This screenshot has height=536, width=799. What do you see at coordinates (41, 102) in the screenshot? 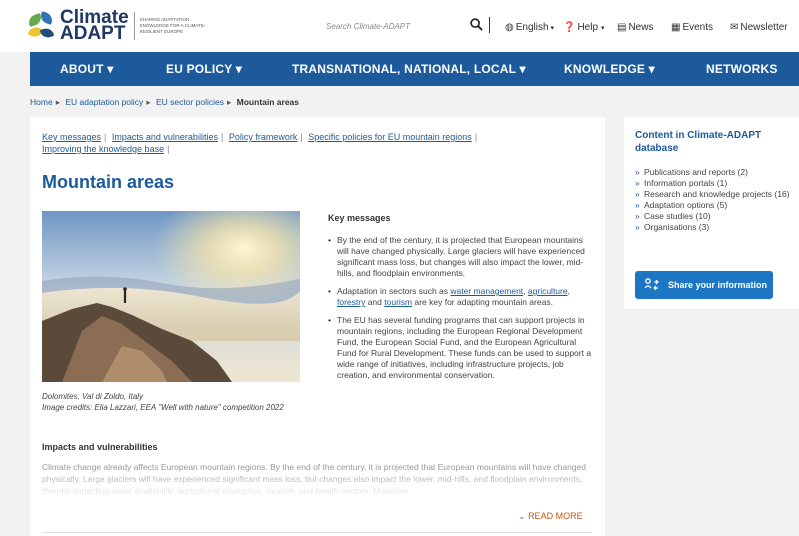
I see `breadcrumb-home: Home` at bounding box center [41, 102].